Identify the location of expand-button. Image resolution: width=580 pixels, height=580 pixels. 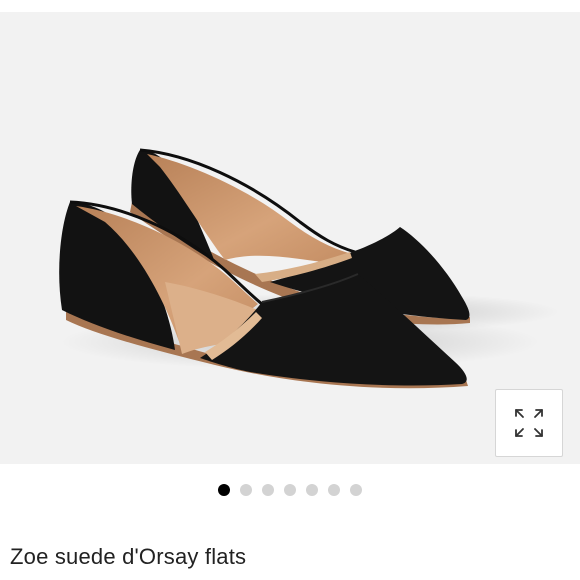
(529, 423).